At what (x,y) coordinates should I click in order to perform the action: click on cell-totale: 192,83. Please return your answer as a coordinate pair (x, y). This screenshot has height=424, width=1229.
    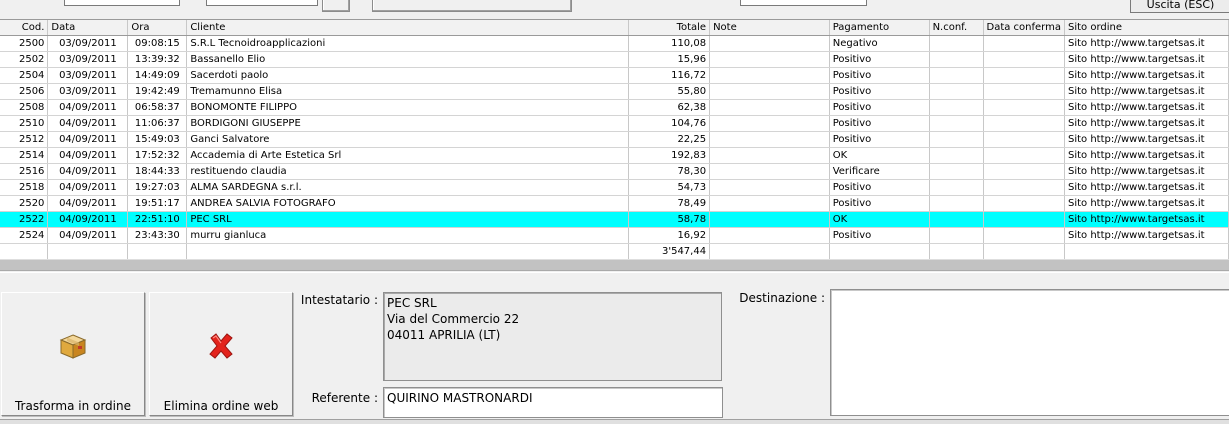
    Looking at the image, I should click on (669, 155).